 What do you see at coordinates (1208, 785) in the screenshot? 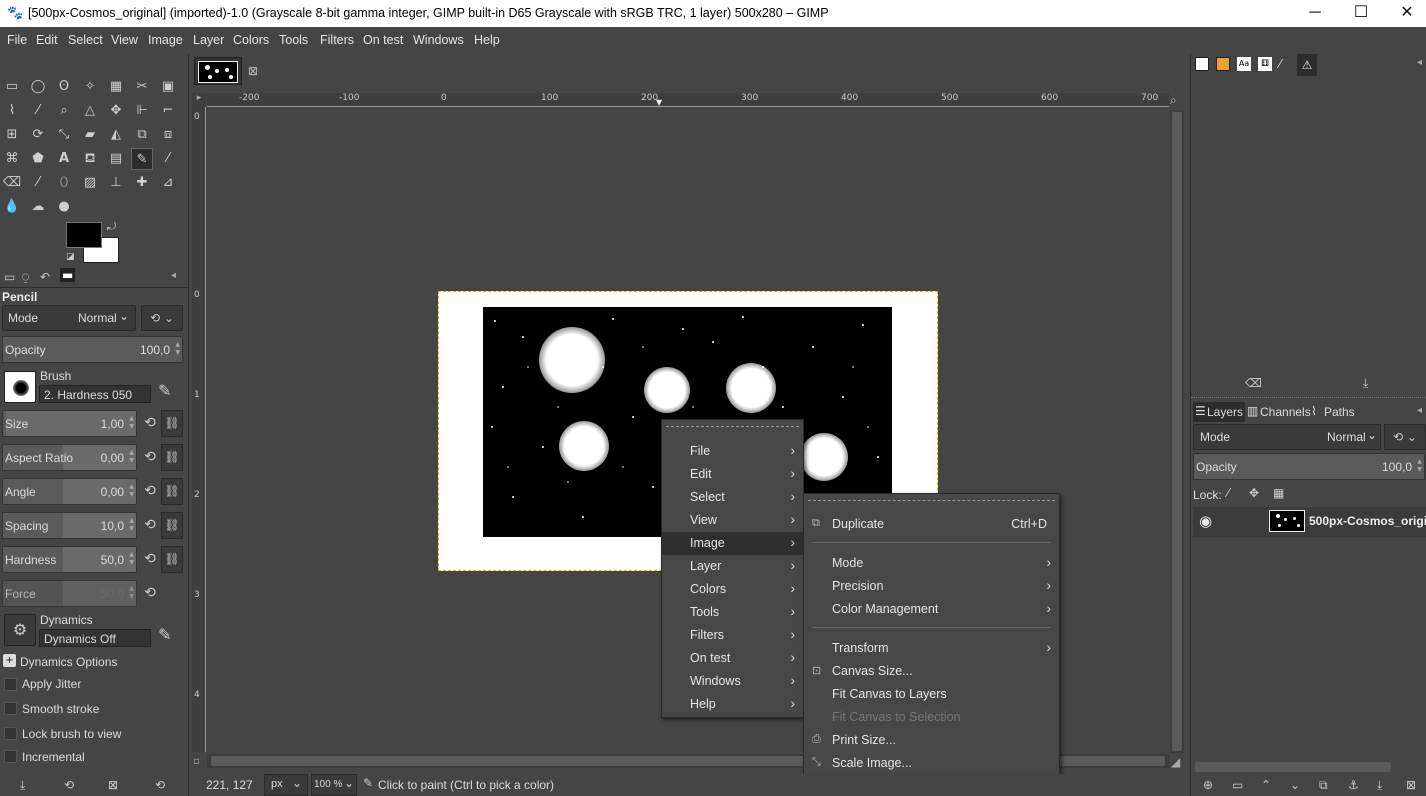
I see `new-layer-icon: ⊕` at bounding box center [1208, 785].